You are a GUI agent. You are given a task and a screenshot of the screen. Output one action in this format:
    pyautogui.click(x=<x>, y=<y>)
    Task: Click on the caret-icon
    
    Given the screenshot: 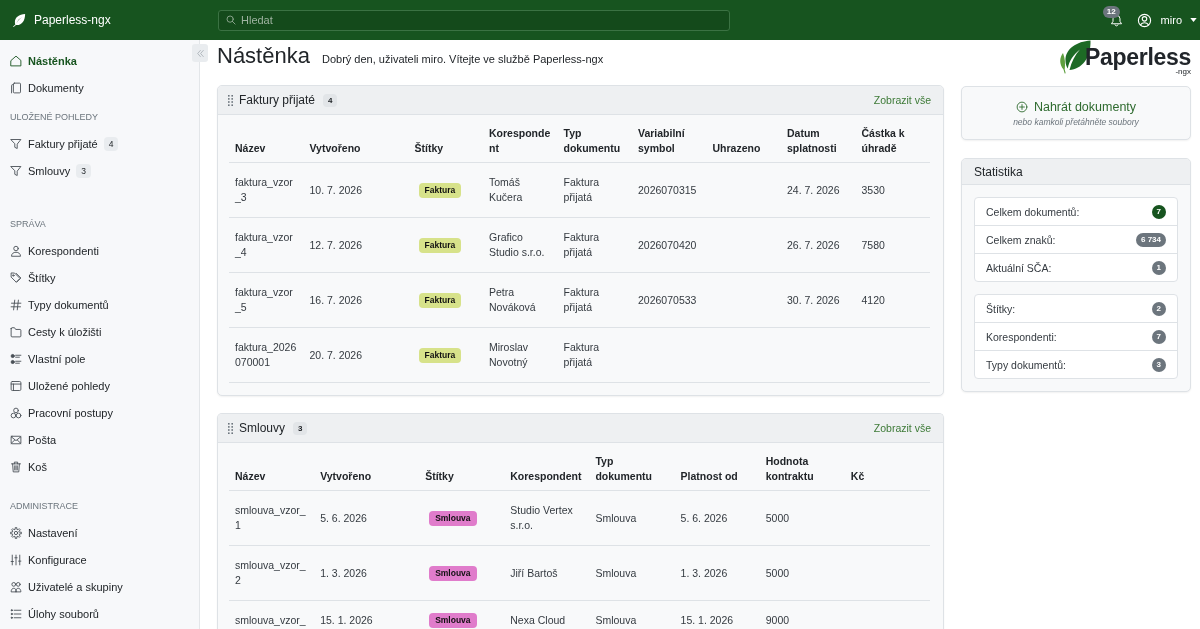 What is the action you would take?
    pyautogui.click(x=1193, y=20)
    